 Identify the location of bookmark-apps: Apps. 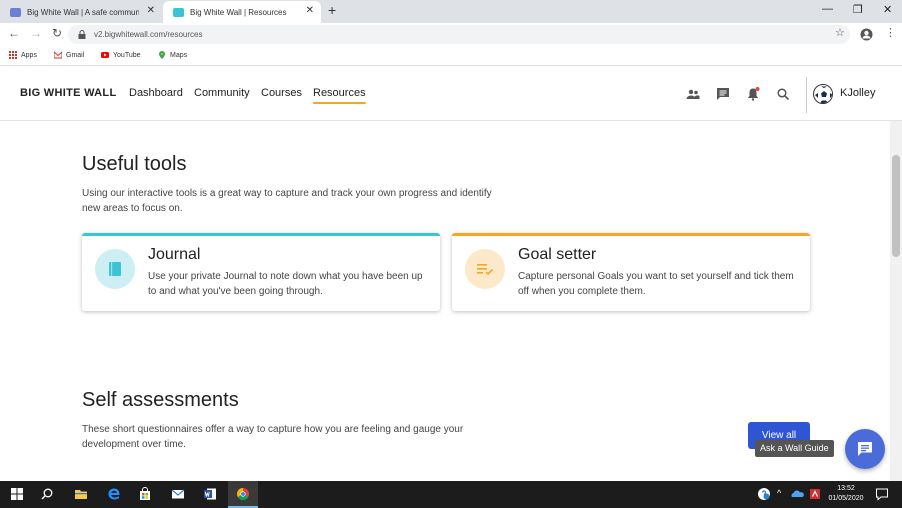
(23, 55).